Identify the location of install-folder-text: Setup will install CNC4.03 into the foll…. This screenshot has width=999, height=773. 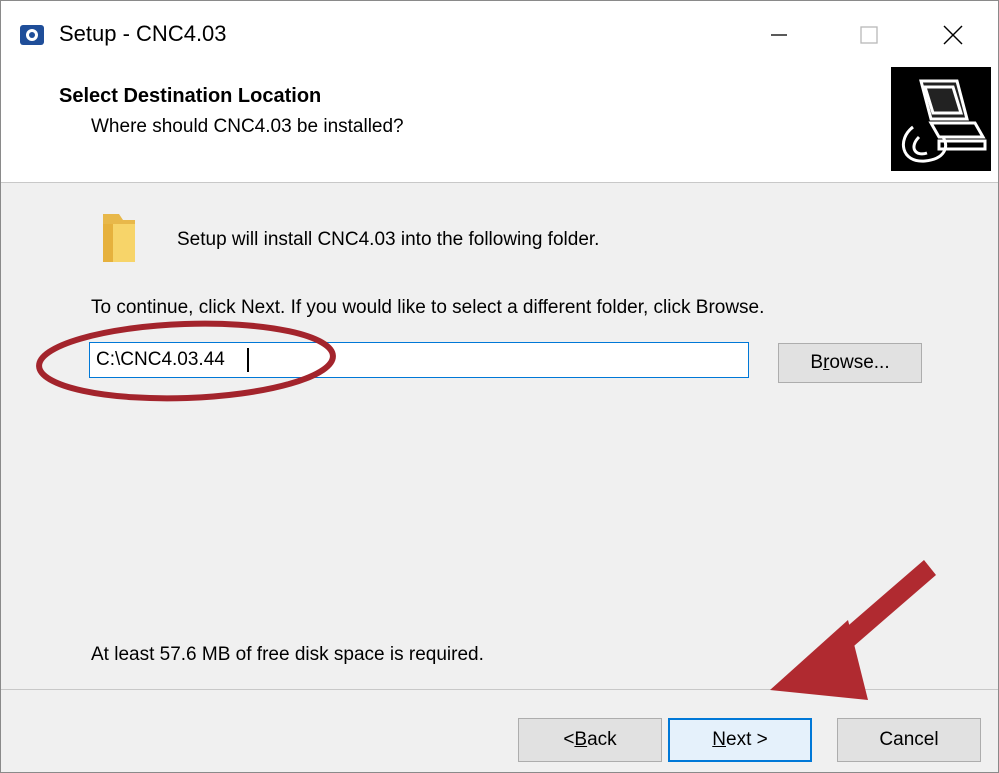
(388, 239).